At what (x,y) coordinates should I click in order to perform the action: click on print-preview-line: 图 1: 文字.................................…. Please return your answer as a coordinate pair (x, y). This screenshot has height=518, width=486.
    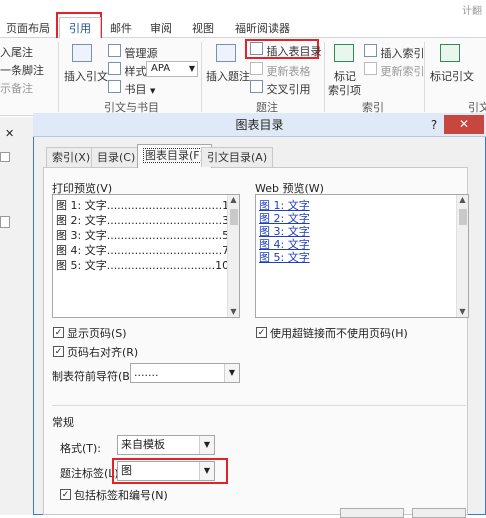
    Looking at the image, I should click on (143, 205).